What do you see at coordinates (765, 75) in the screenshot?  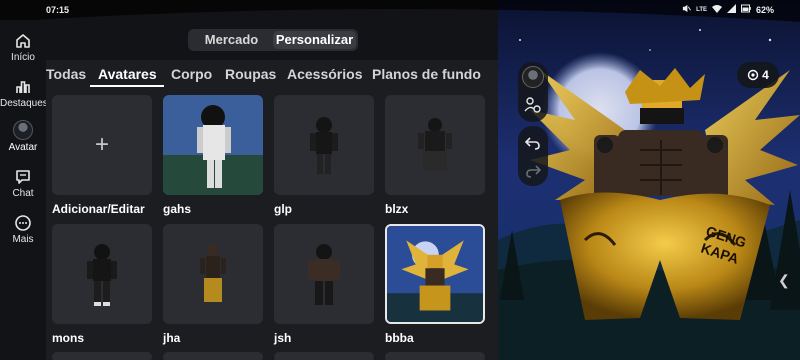 I see `counter-value: 4` at bounding box center [765, 75].